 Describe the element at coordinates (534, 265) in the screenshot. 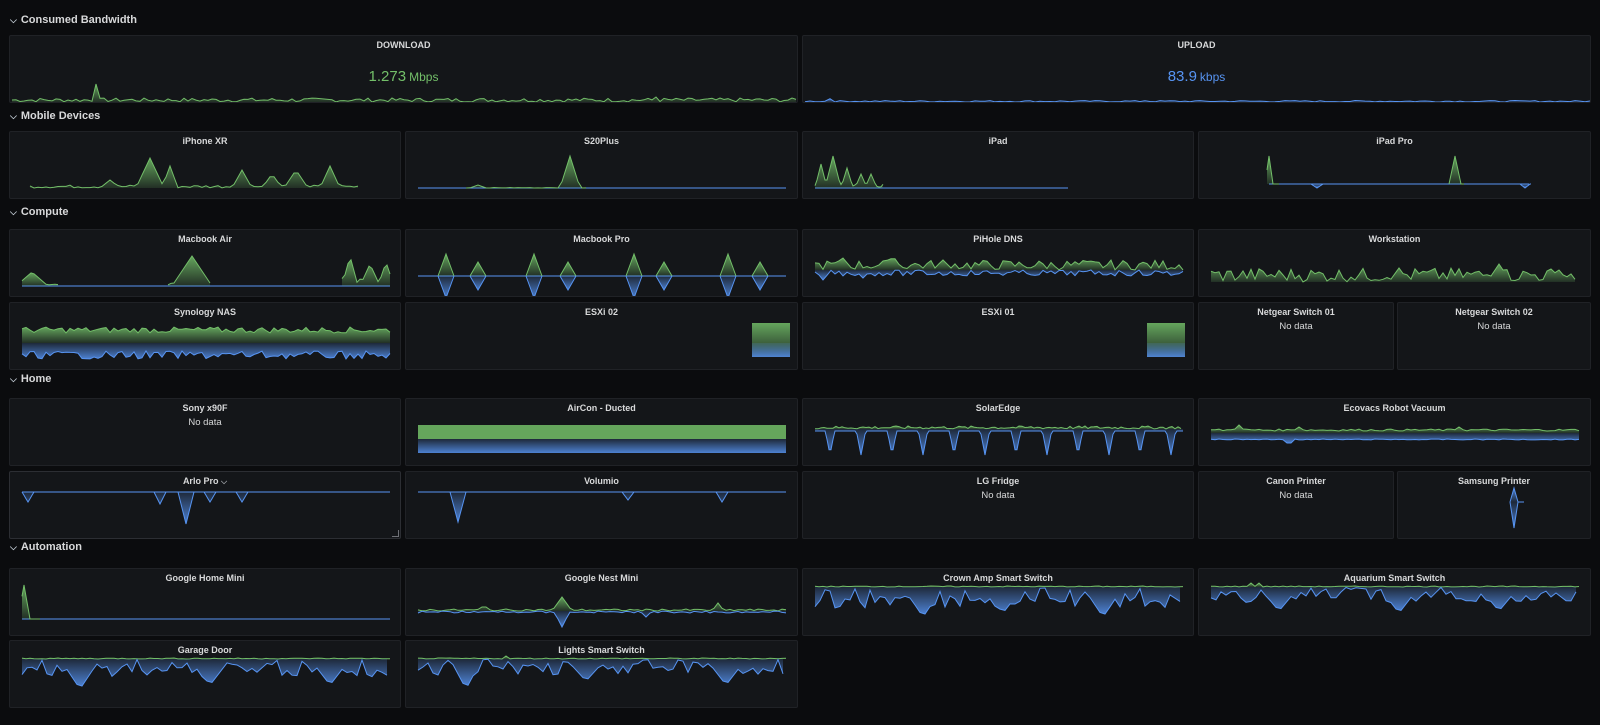

I see `mbpro-up2-area` at that location.